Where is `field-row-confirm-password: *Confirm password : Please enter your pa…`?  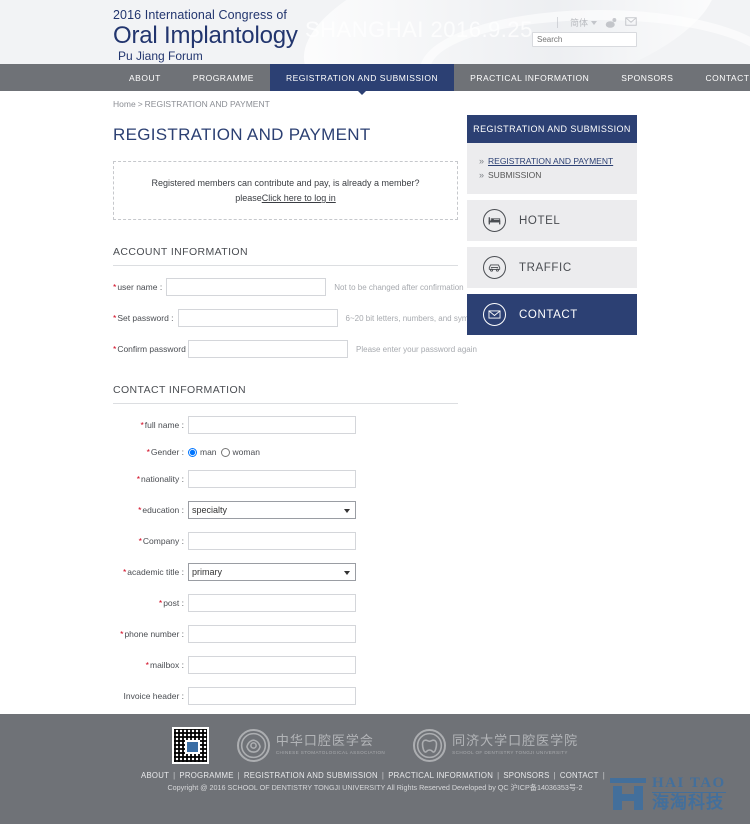 field-row-confirm-password: *Confirm password : Please enter your pa… is located at coordinates (295, 349).